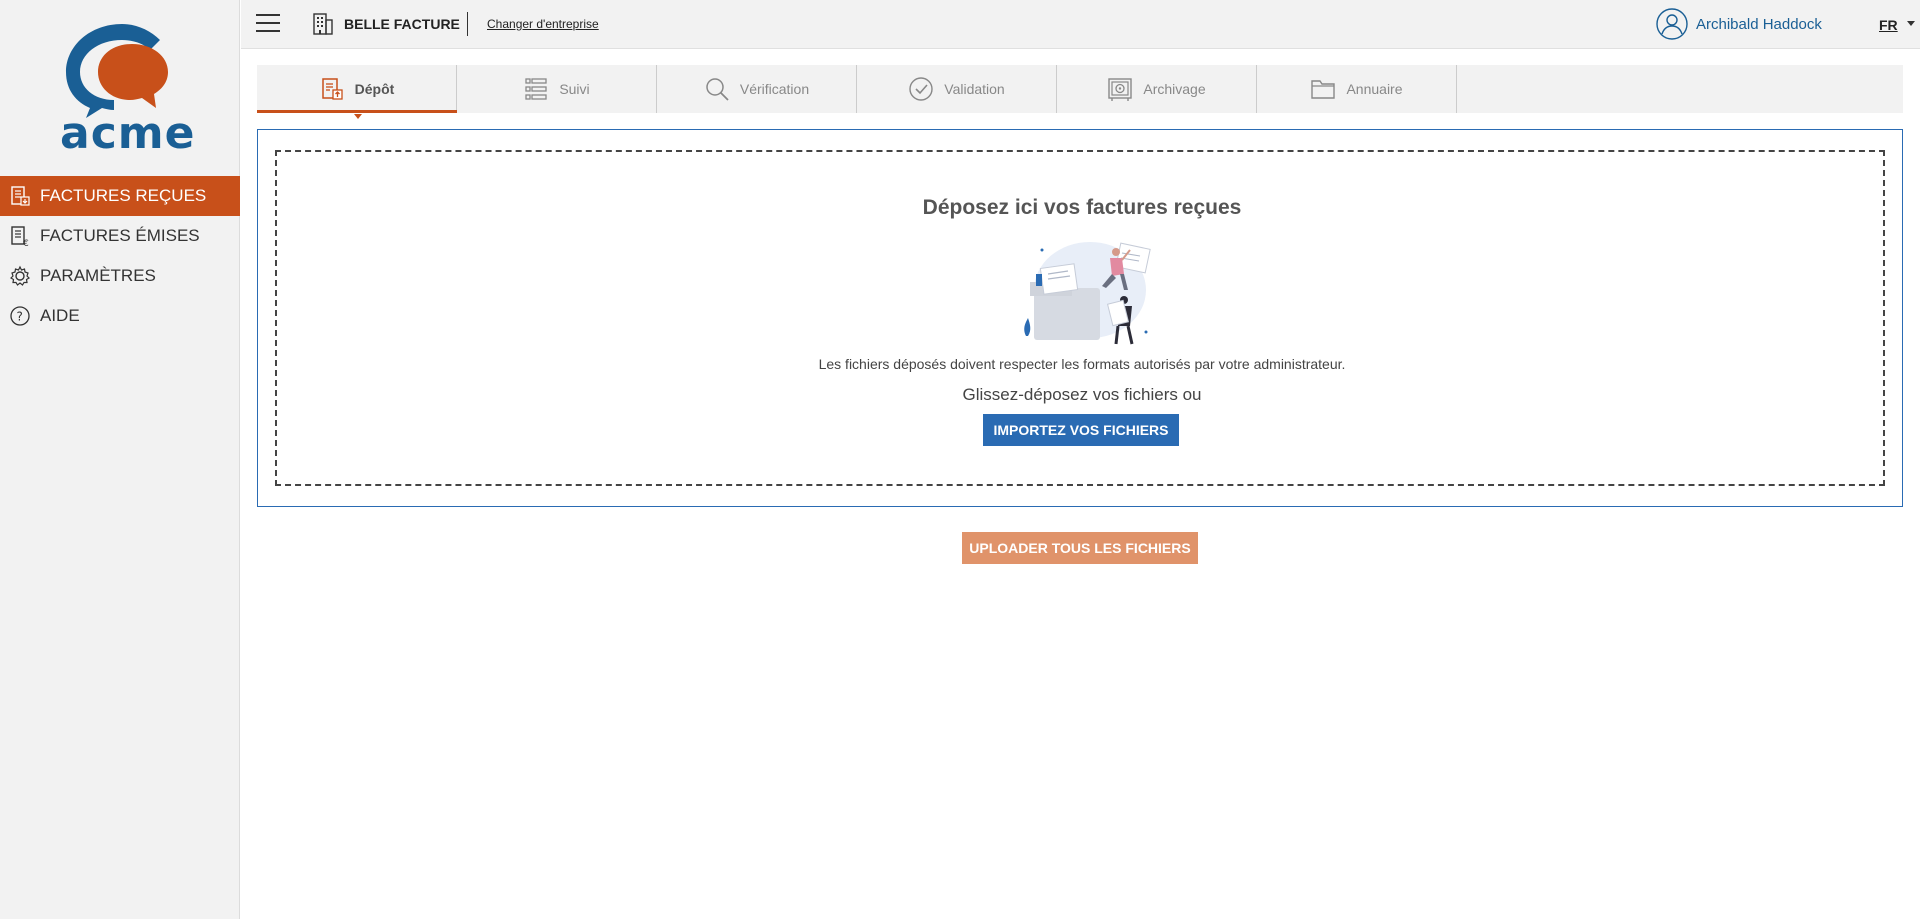  What do you see at coordinates (268, 24) in the screenshot?
I see `menu-hamburger-icon` at bounding box center [268, 24].